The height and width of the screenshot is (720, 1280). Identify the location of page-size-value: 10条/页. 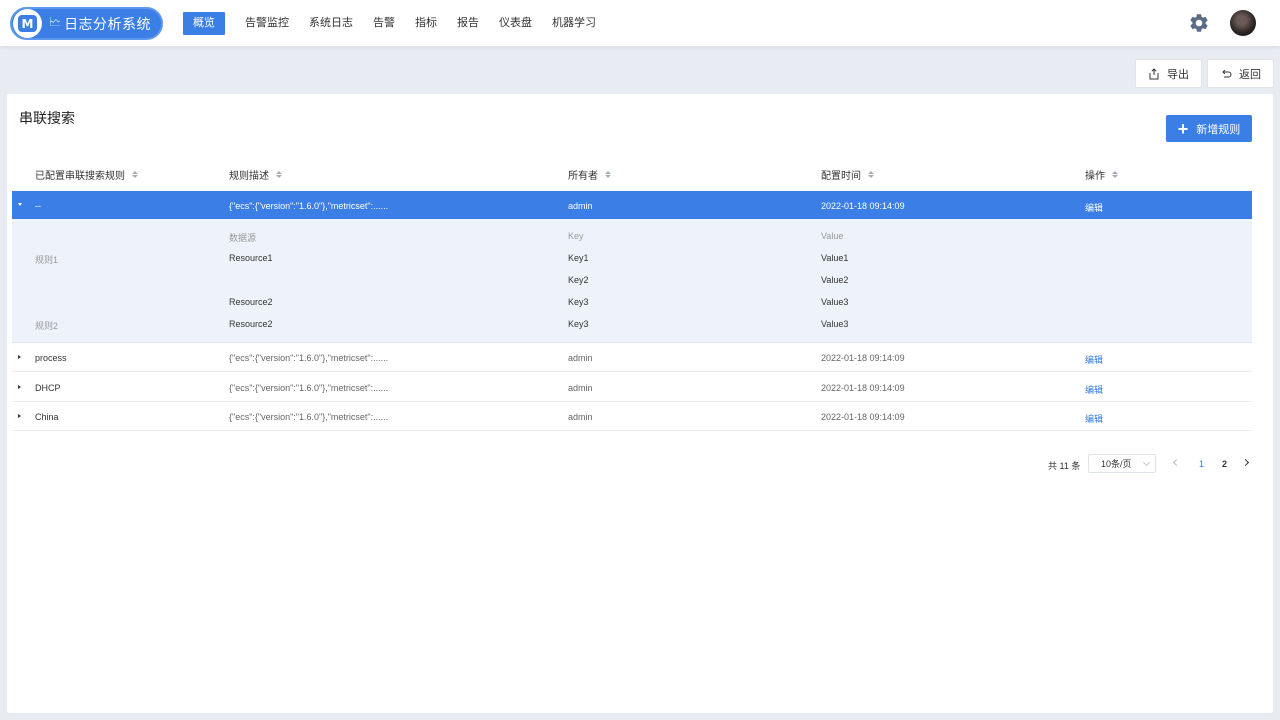
(1116, 464).